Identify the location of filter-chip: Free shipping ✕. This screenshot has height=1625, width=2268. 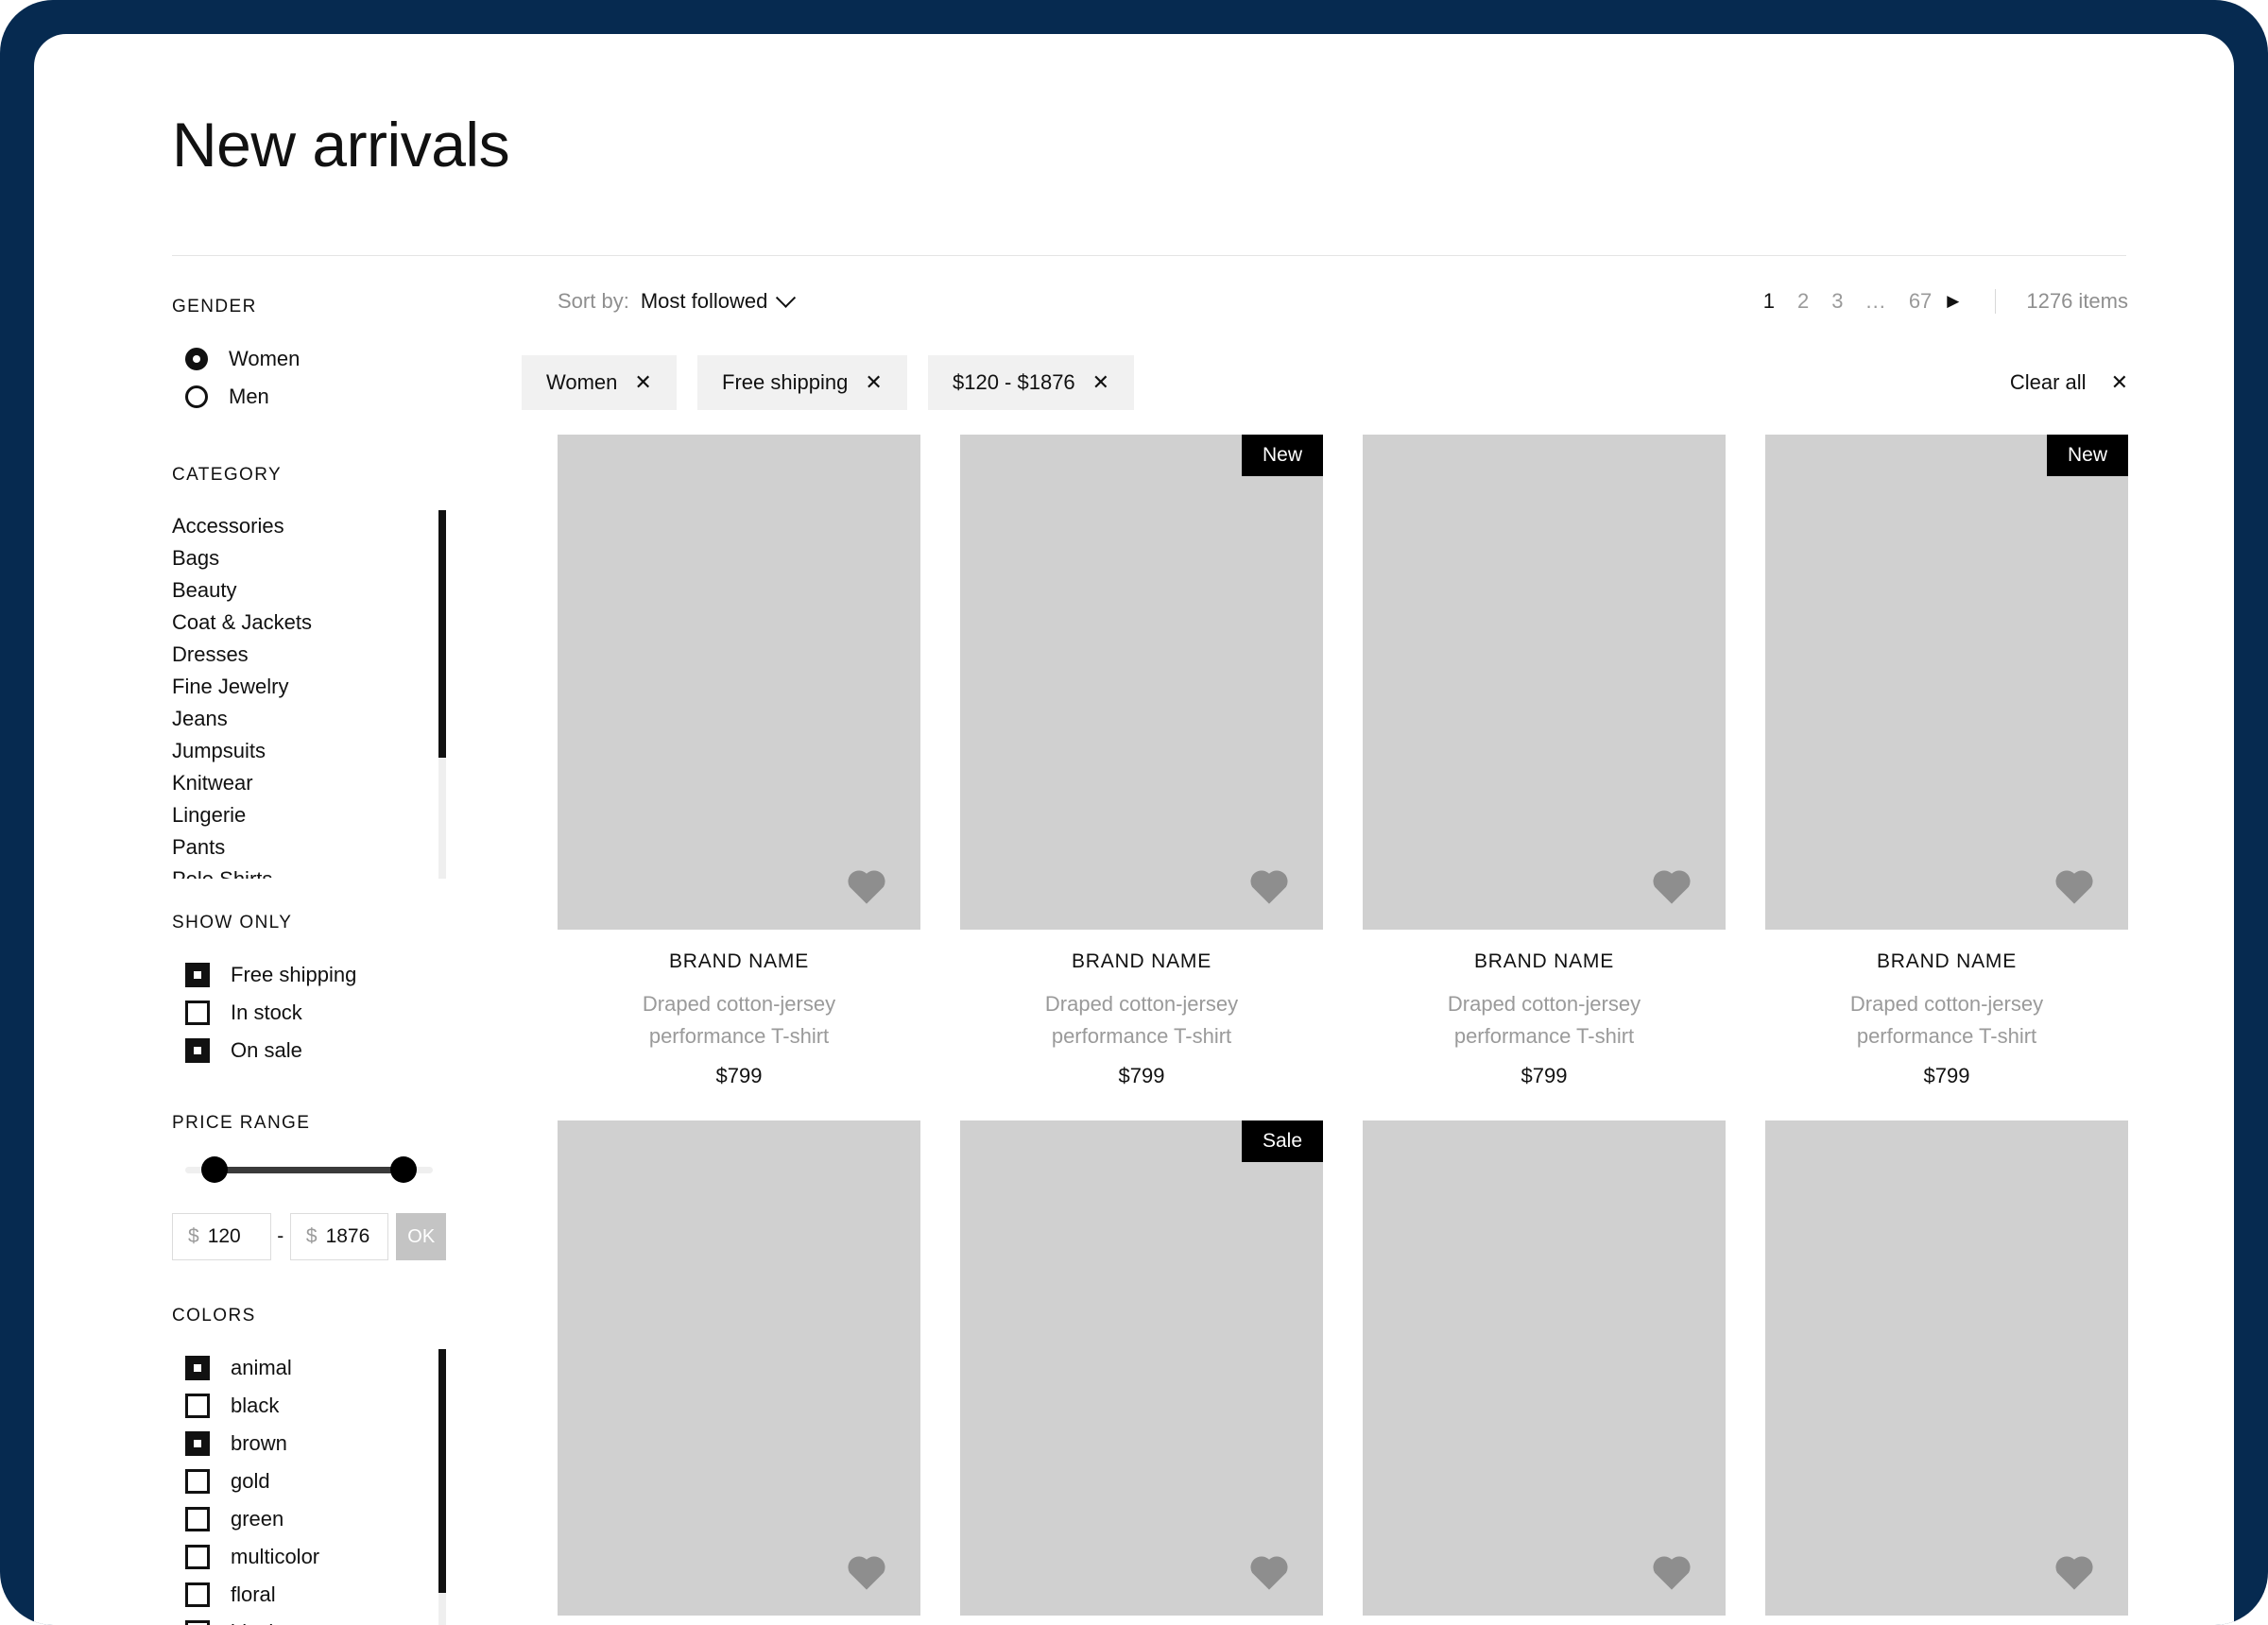
(802, 383).